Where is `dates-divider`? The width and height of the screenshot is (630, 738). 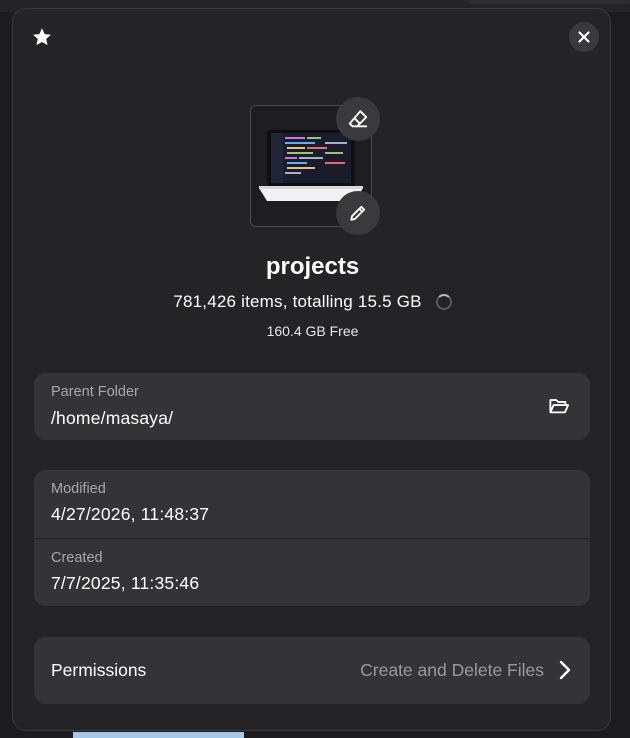 dates-divider is located at coordinates (312, 538).